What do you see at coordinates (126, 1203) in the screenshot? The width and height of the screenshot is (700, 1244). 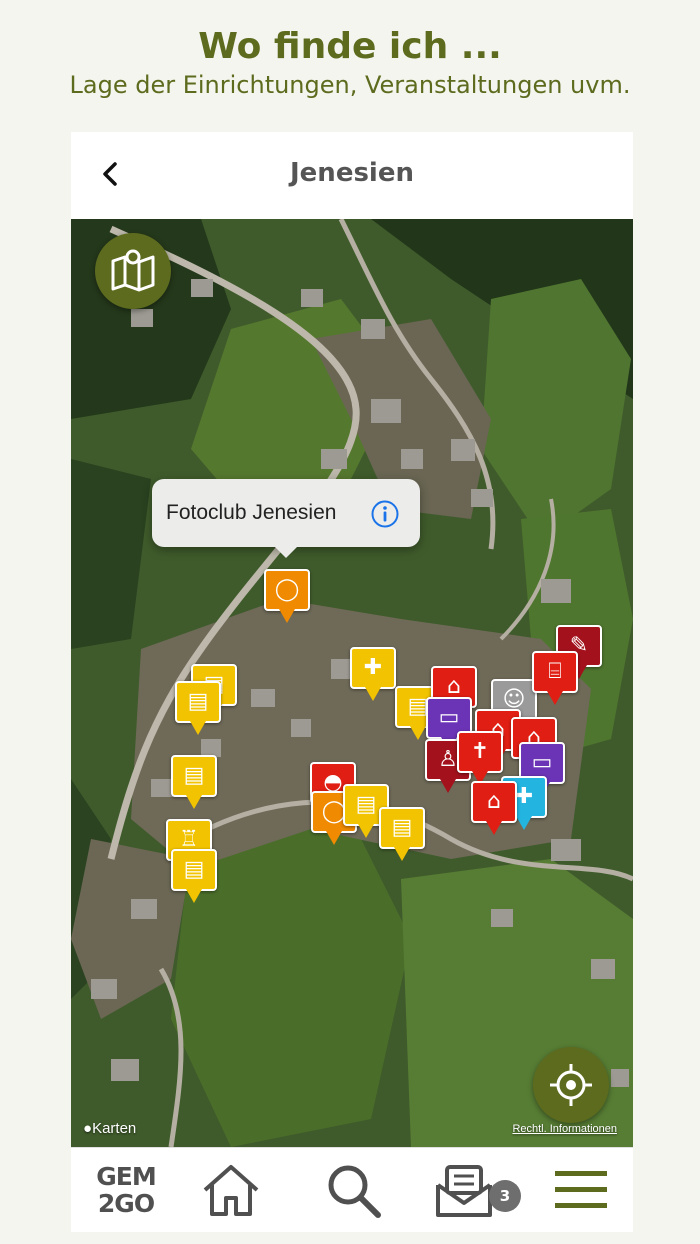 I see `logo-line-2: 2GO` at bounding box center [126, 1203].